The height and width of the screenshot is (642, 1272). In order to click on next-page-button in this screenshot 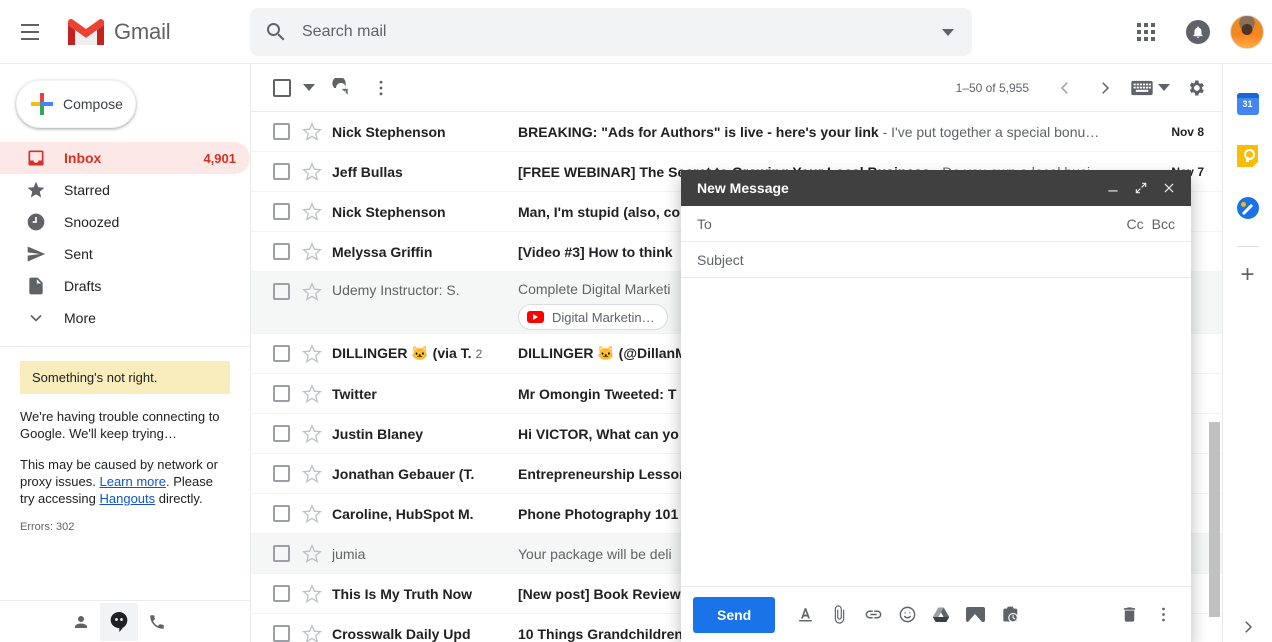, I will do `click(1105, 88)`.